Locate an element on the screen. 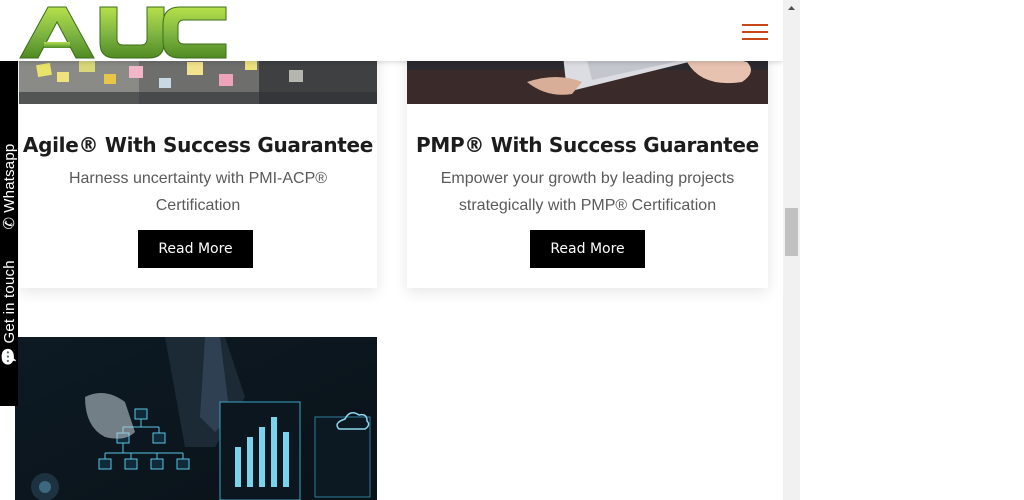  get-in-touch-label: Get in touch is located at coordinates (9, 301).